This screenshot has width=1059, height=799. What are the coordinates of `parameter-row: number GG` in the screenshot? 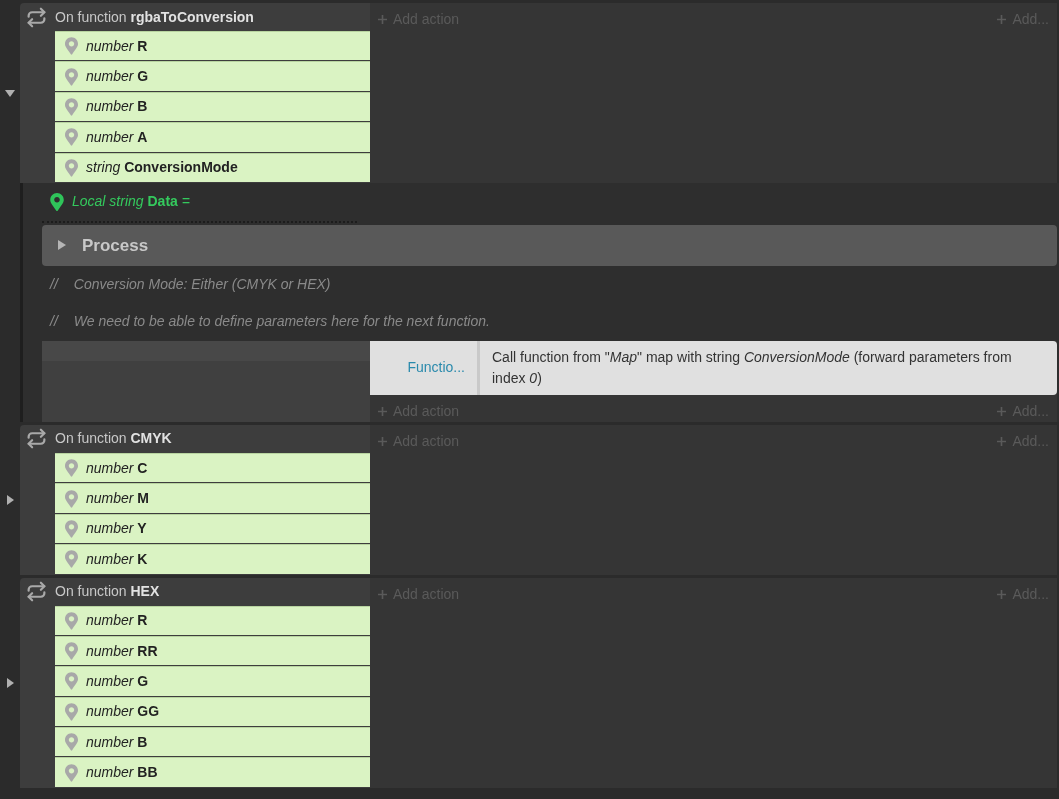 It's located at (212, 711).